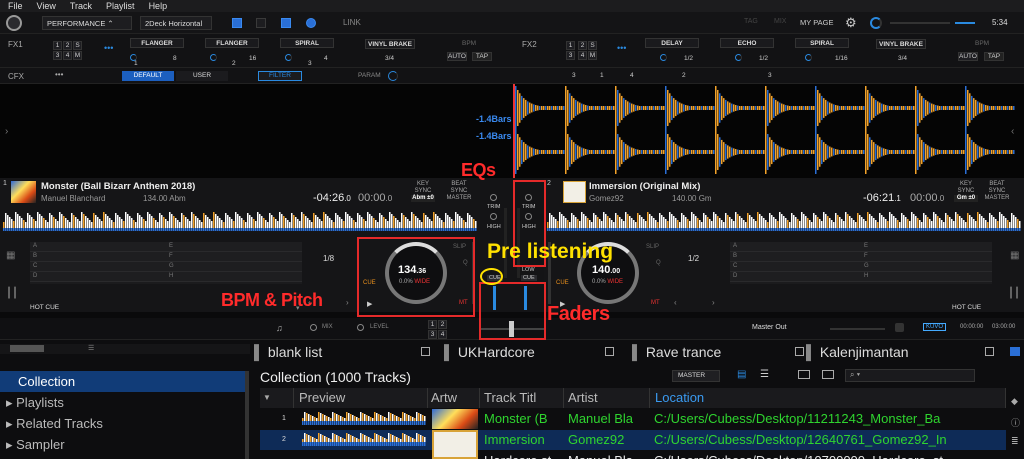 This screenshot has height=459, width=1024. What do you see at coordinates (493, 197) in the screenshot?
I see `mixer-ch1-trim-knob` at bounding box center [493, 197].